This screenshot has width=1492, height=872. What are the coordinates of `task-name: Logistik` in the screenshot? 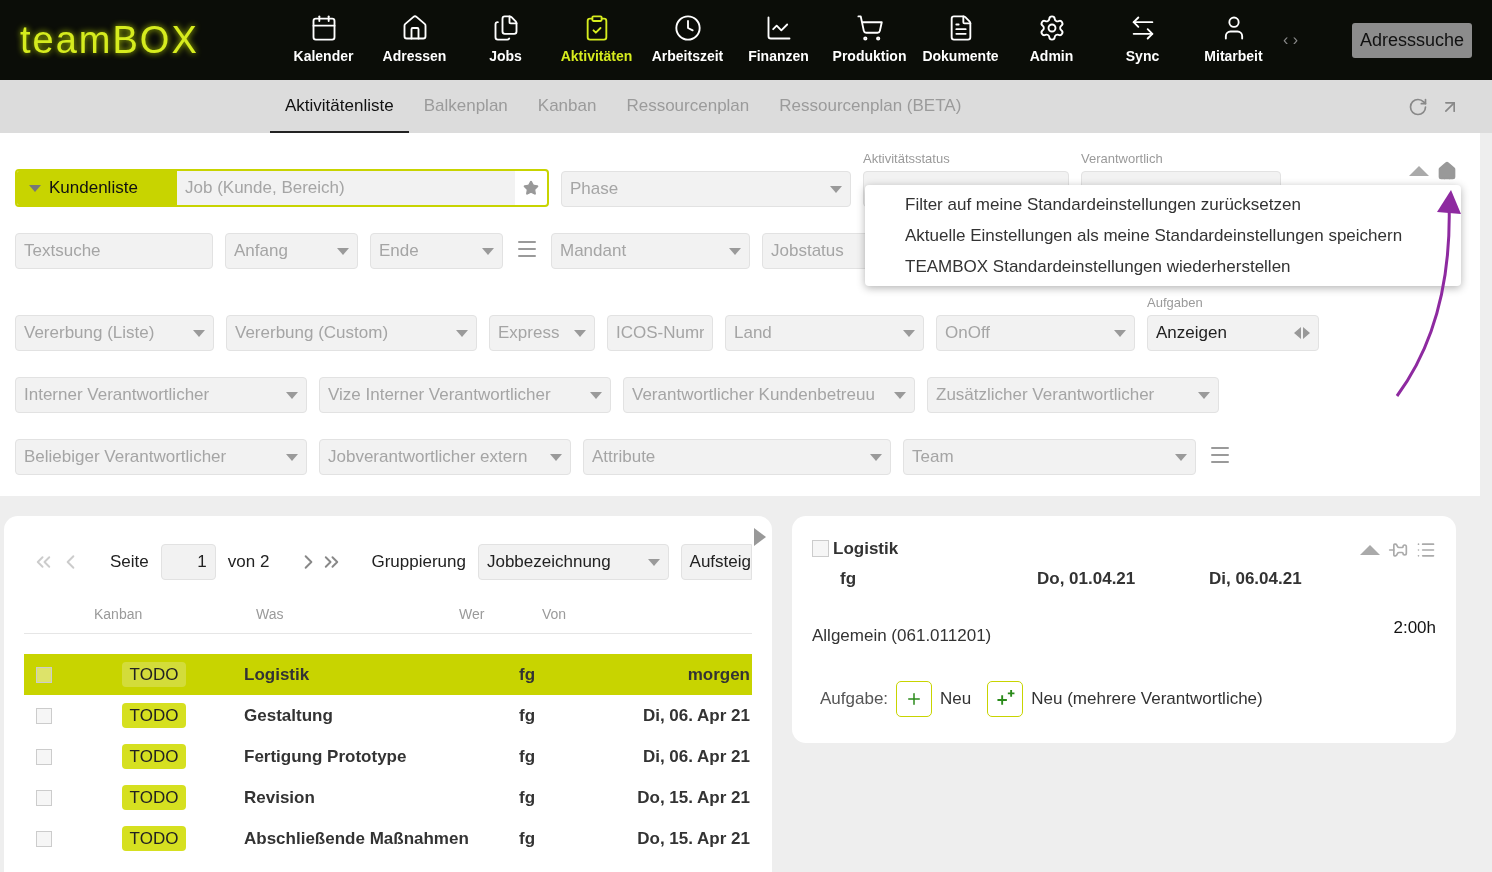 It's located at (277, 674).